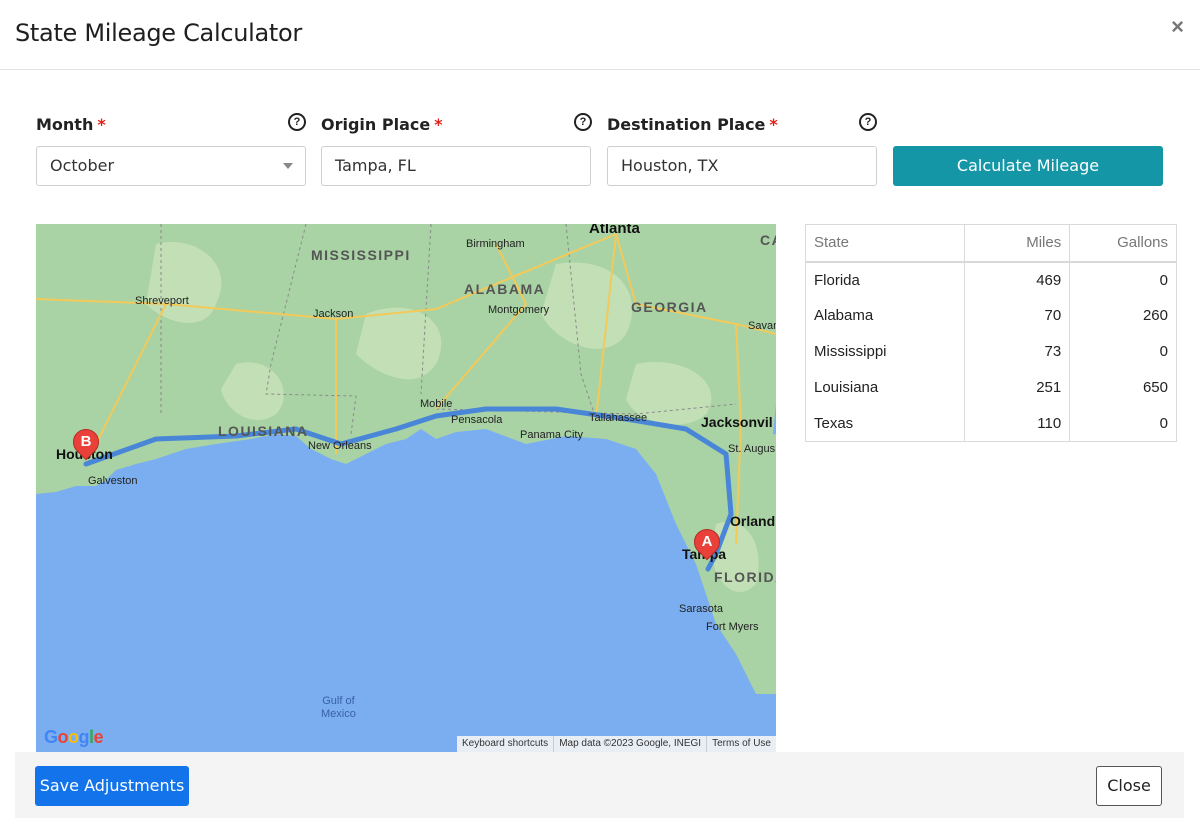 Image resolution: width=1200 pixels, height=832 pixels. Describe the element at coordinates (1123, 387) in the screenshot. I see `cell-gallons: 650` at that location.